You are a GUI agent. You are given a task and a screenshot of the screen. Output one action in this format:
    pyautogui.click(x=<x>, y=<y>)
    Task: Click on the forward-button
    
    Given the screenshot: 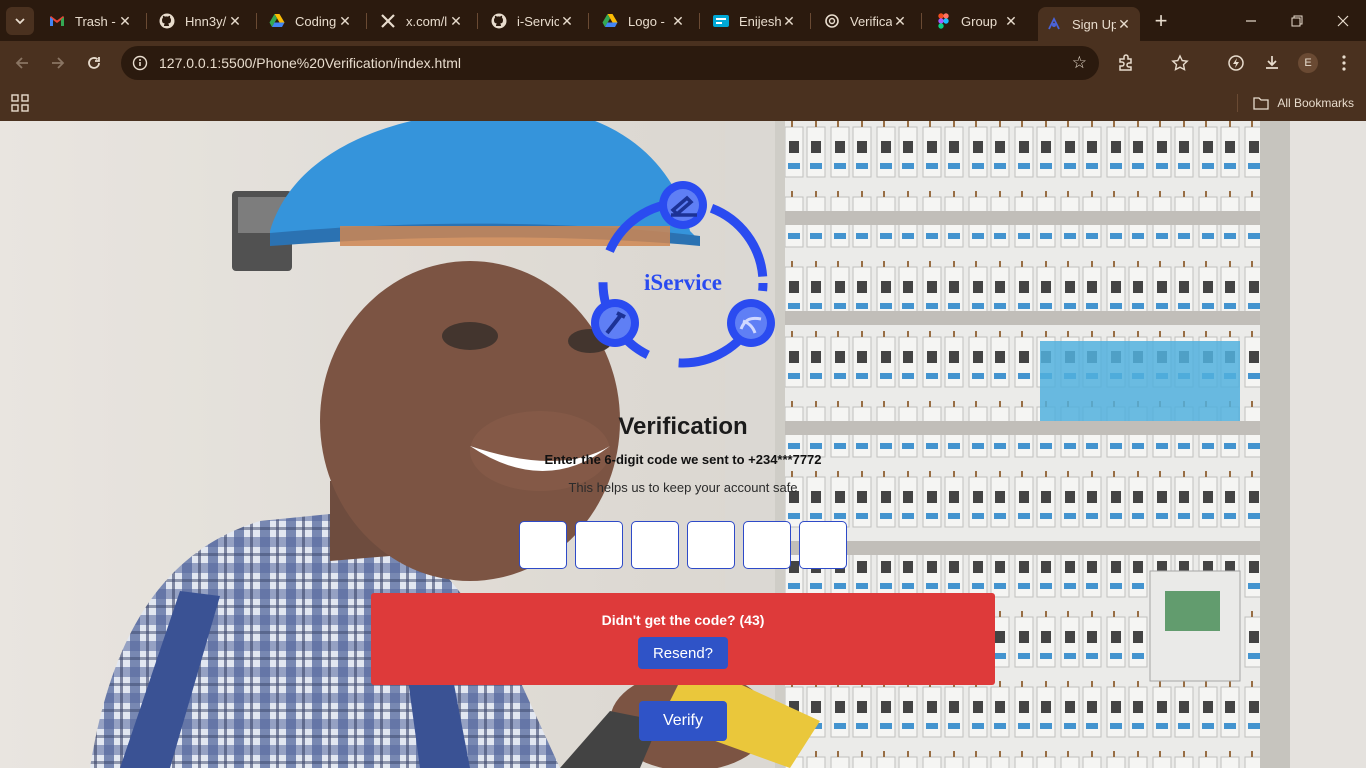 What is the action you would take?
    pyautogui.click(x=58, y=63)
    